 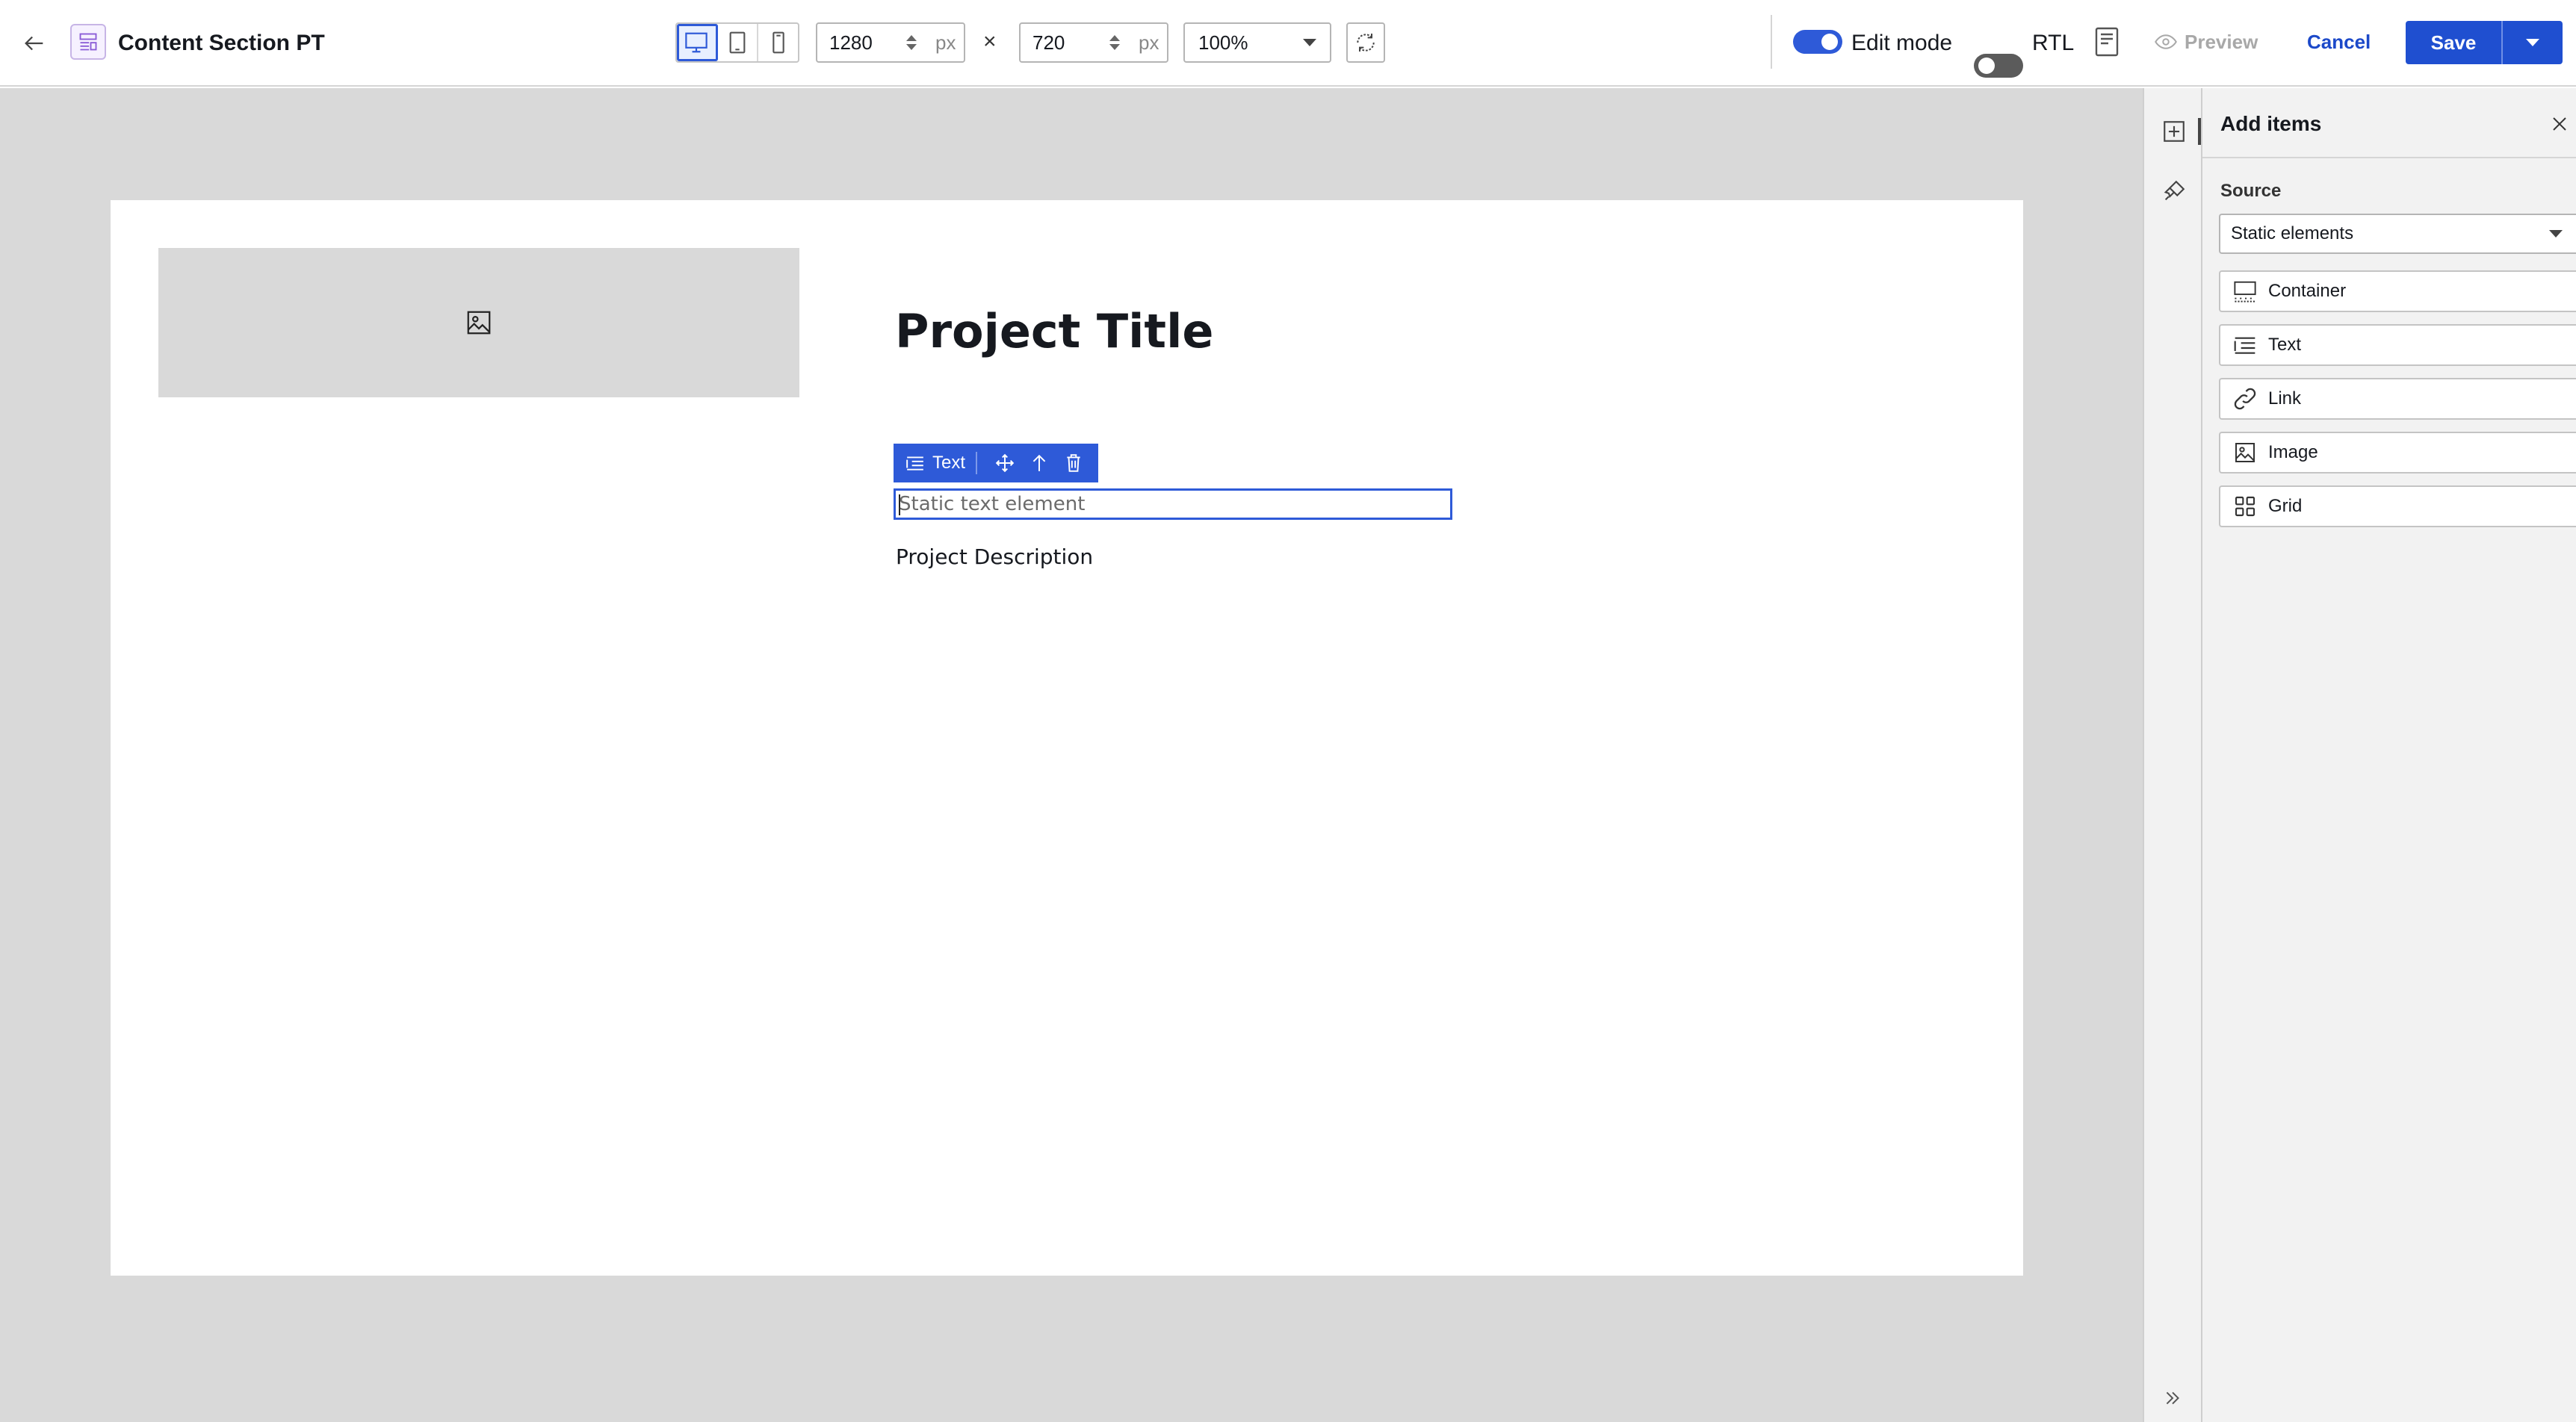 What do you see at coordinates (2397, 506) in the screenshot?
I see `item-grid: Grid` at bounding box center [2397, 506].